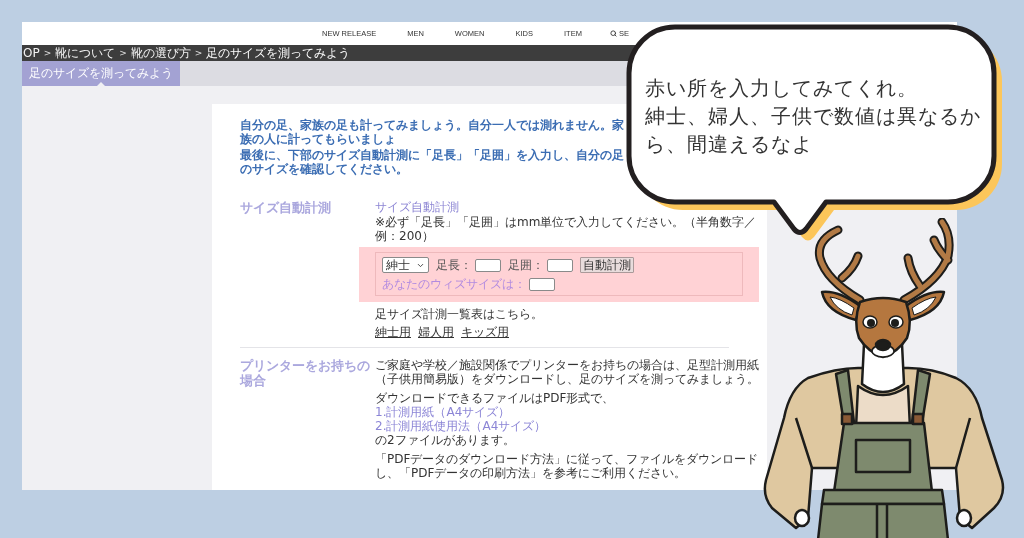 The width and height of the screenshot is (1024, 538). What do you see at coordinates (454, 284) in the screenshot?
I see `result-label: あなたのウィズサイズは：` at bounding box center [454, 284].